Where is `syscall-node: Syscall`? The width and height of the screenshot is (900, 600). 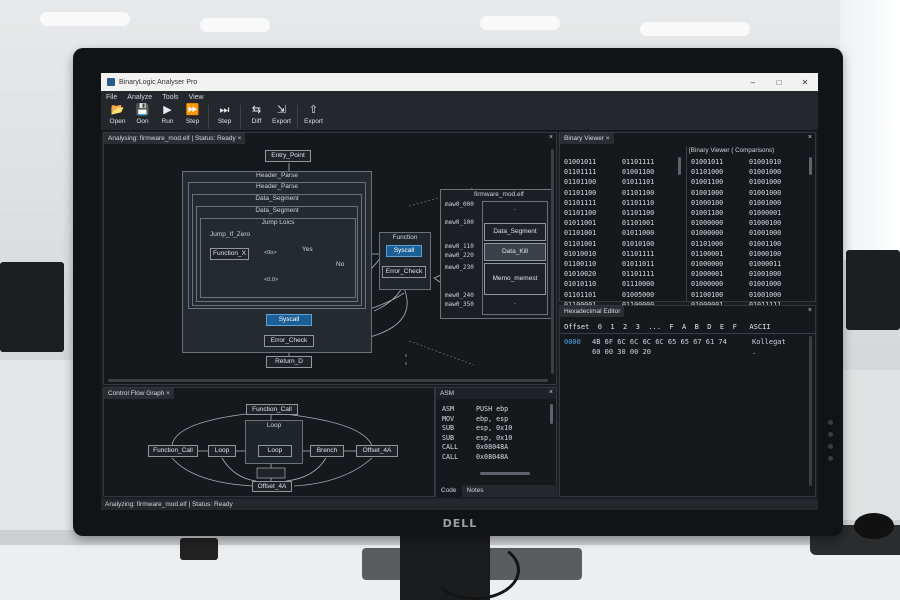 syscall-node: Syscall is located at coordinates (289, 320).